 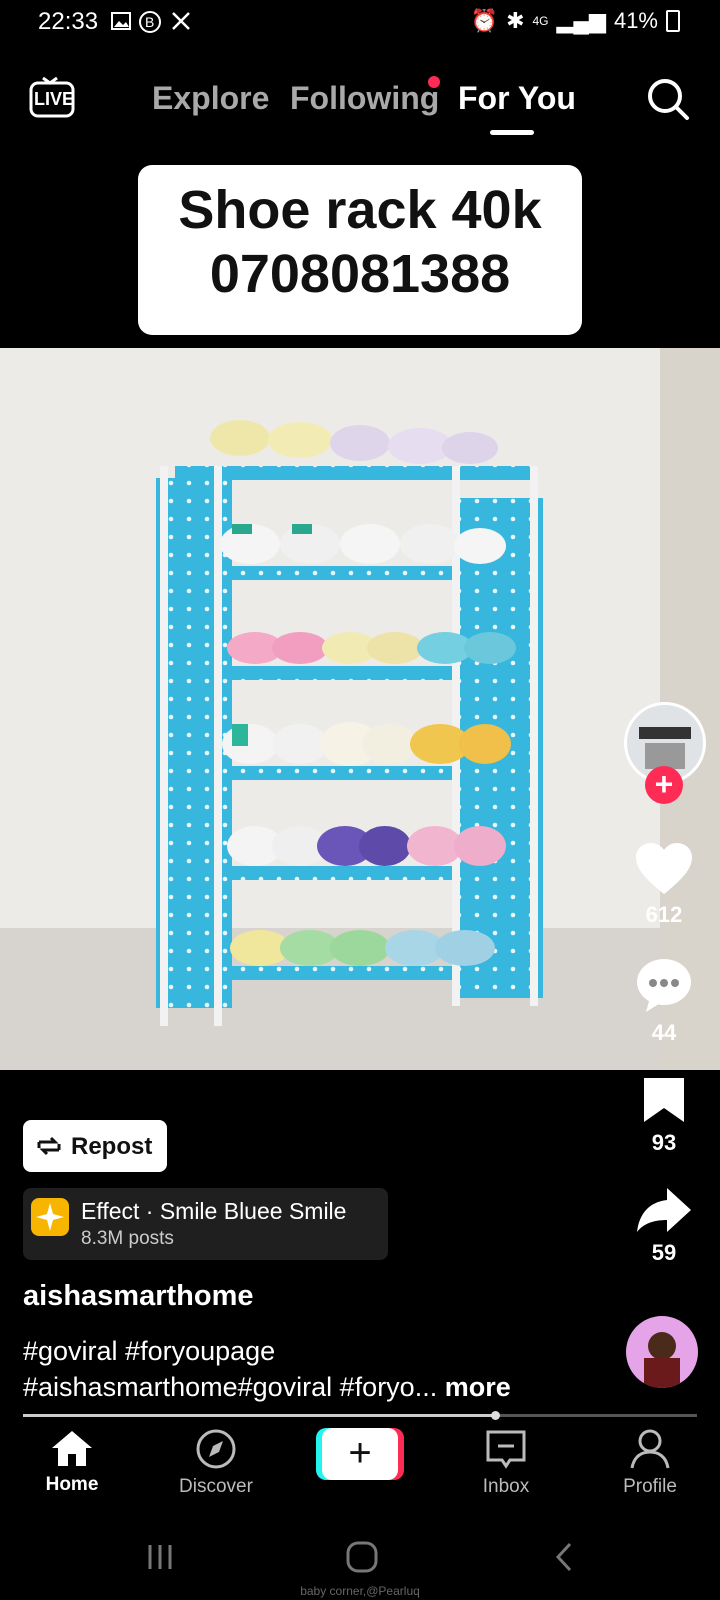 I want to click on tab-for-you: For You, so click(x=517, y=98).